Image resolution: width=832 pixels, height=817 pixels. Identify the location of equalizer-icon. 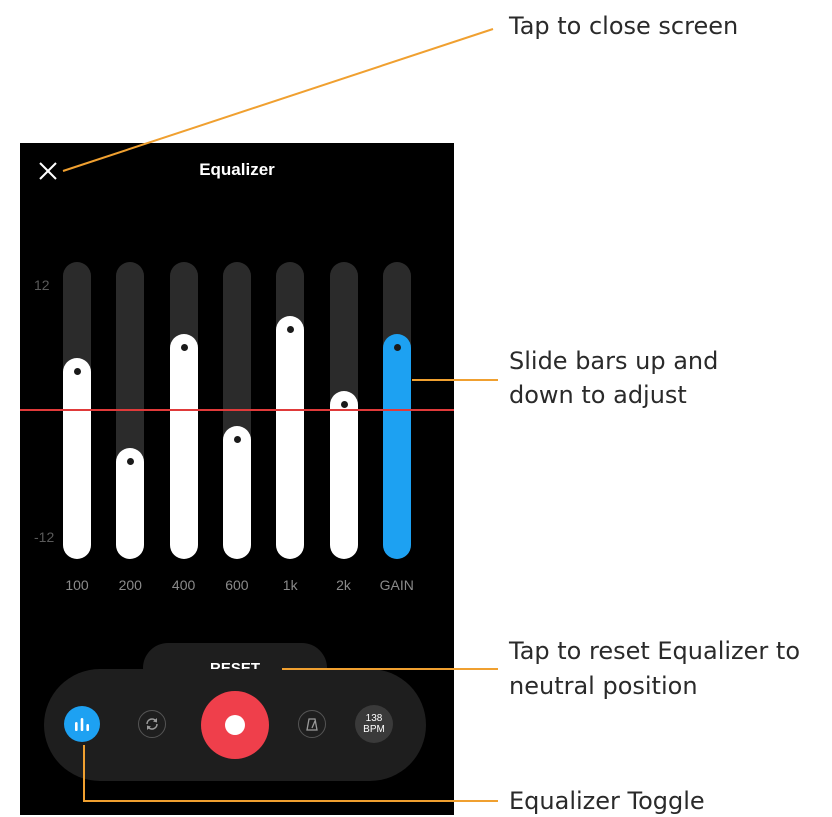
(82, 724).